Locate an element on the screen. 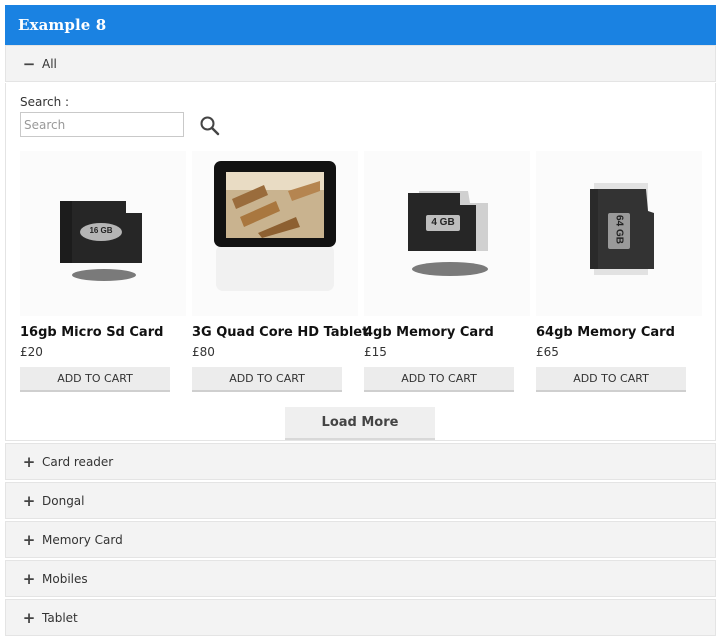  card-print: 4 GB is located at coordinates (443, 222).